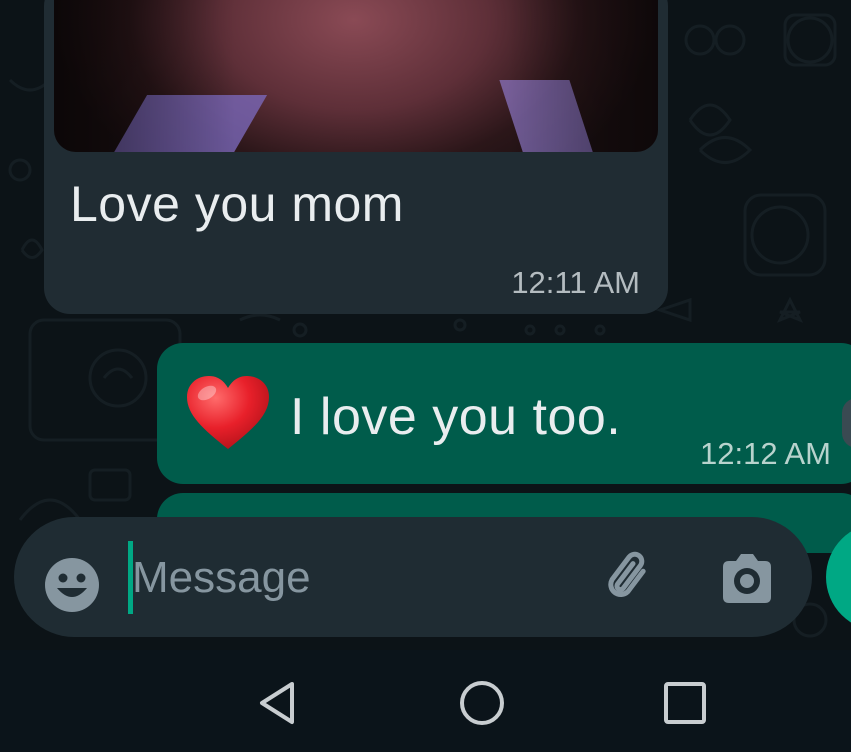 This screenshot has width=851, height=752. Describe the element at coordinates (482, 703) in the screenshot. I see `home-circle-icon` at that location.